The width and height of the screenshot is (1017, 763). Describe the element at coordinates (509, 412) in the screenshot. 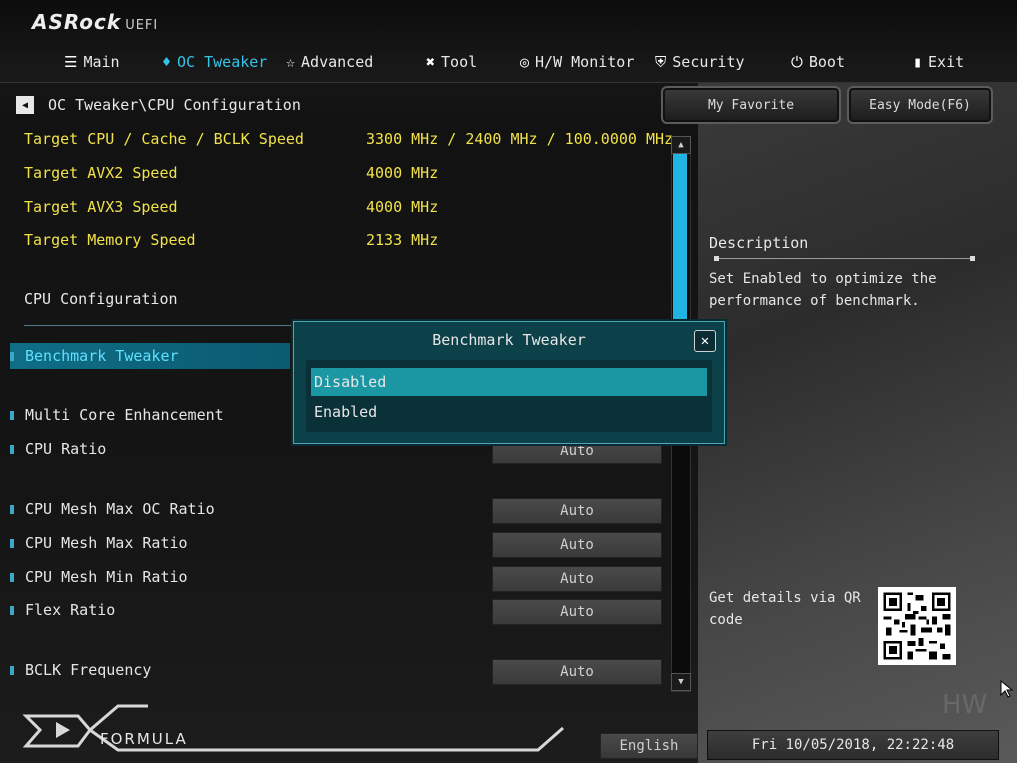

I see `option-enabled: Enabled` at that location.